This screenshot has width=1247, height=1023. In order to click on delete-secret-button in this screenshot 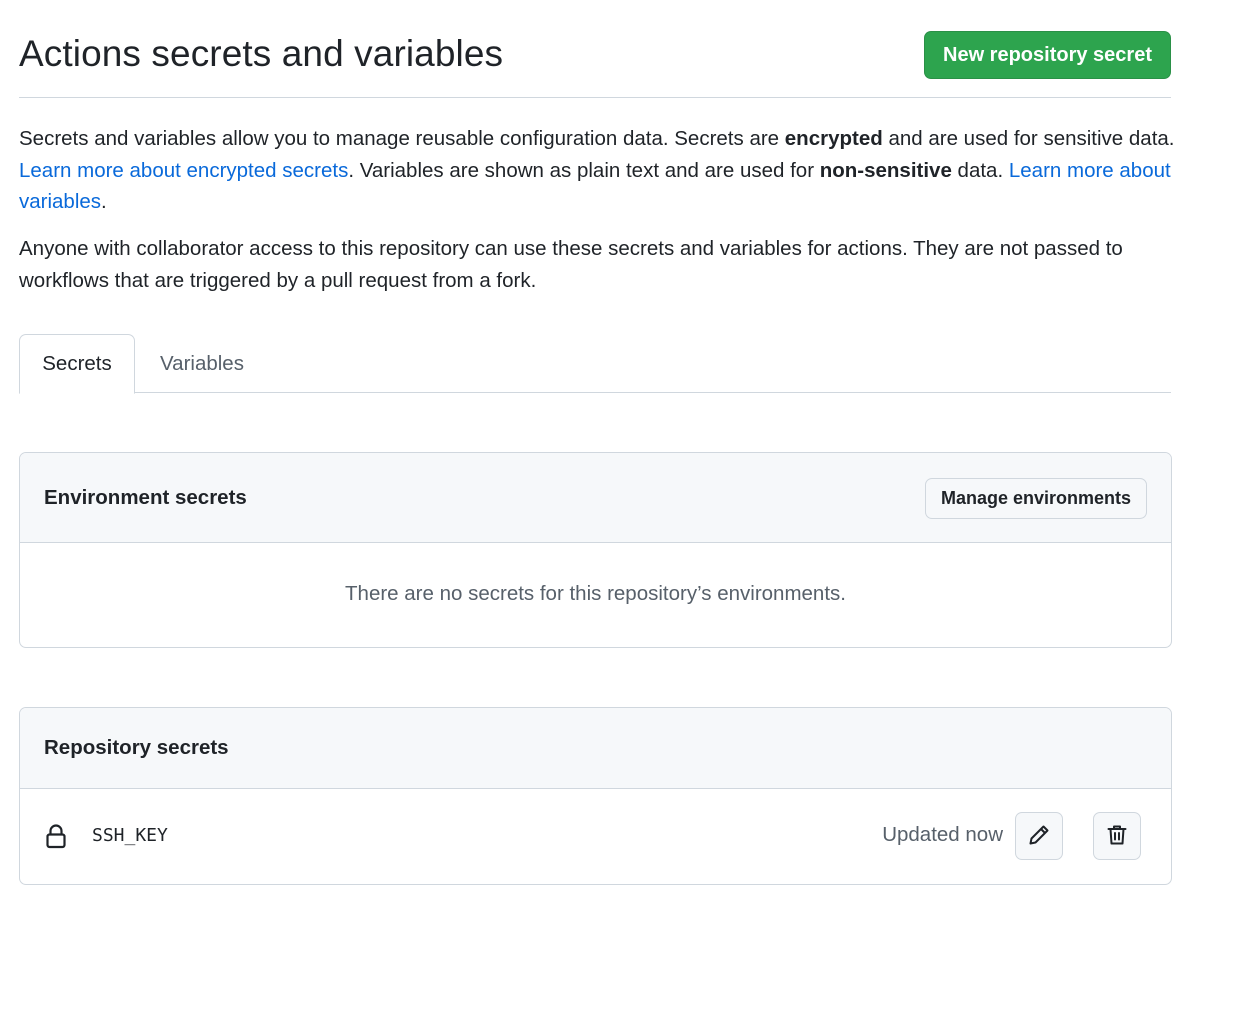, I will do `click(1117, 836)`.